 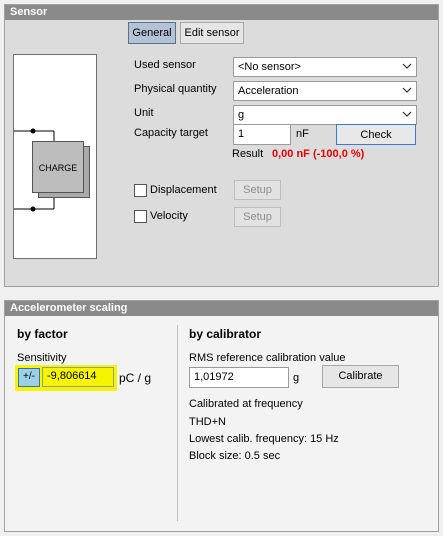 What do you see at coordinates (264, 439) in the screenshot?
I see `lowest-freq-text: Lowest calib. frequency: 15 Hz` at bounding box center [264, 439].